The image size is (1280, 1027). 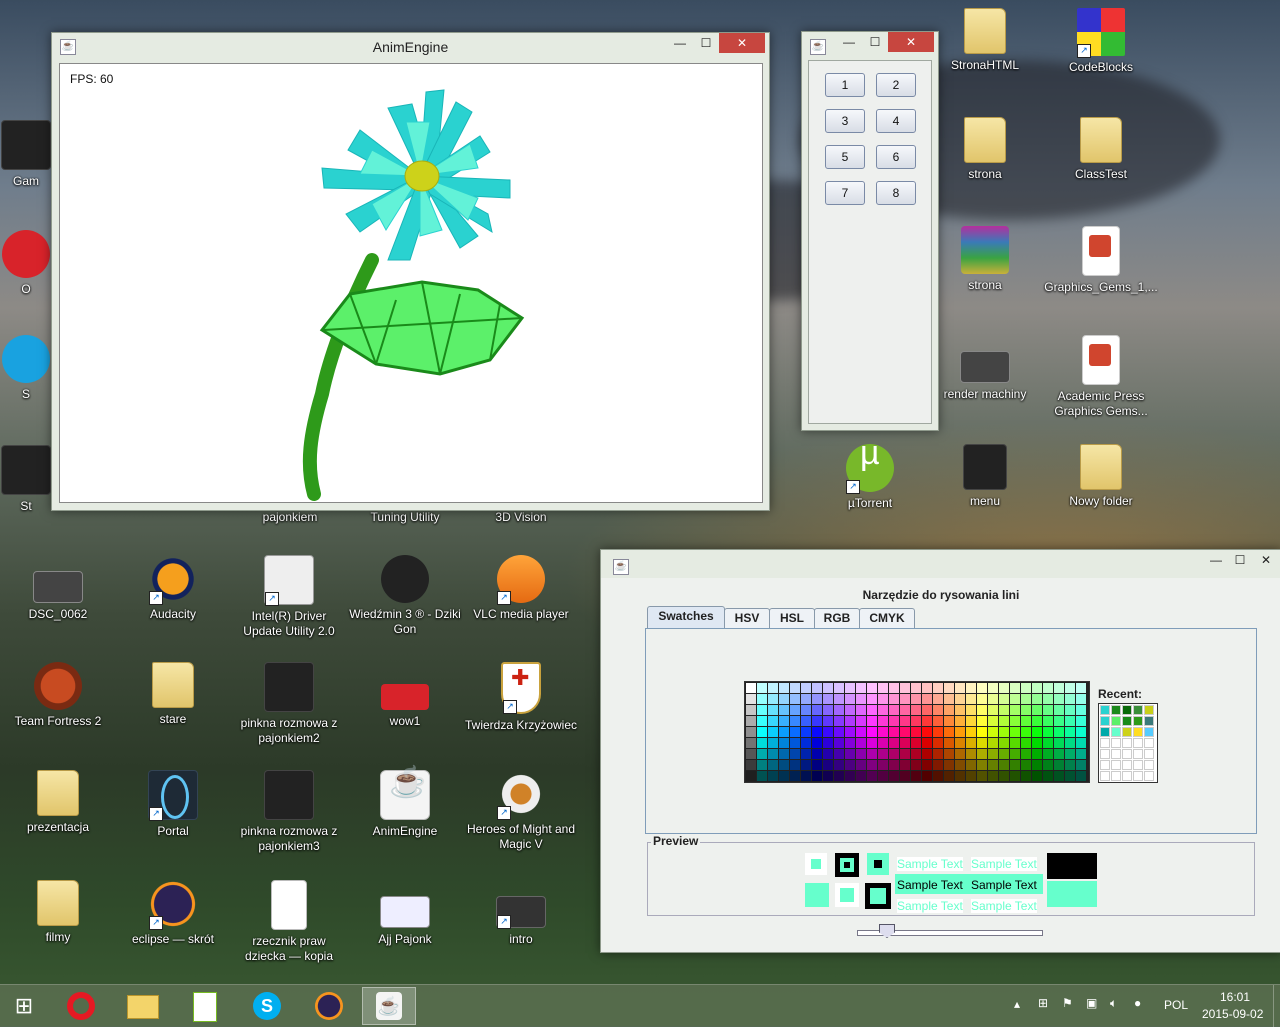 What do you see at coordinates (1176, 1005) in the screenshot?
I see `language-indicator: POL` at bounding box center [1176, 1005].